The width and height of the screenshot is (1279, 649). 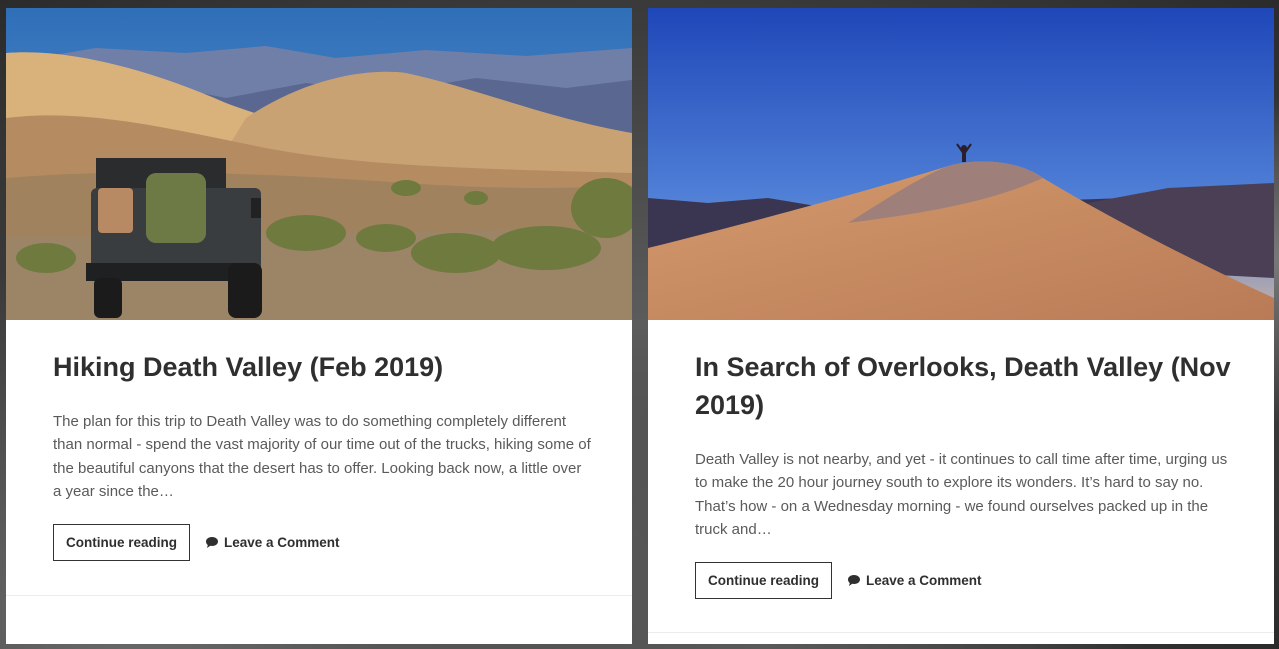 What do you see at coordinates (322, 367) in the screenshot?
I see `post-title: Hiking Death Valley (Feb 2019)` at bounding box center [322, 367].